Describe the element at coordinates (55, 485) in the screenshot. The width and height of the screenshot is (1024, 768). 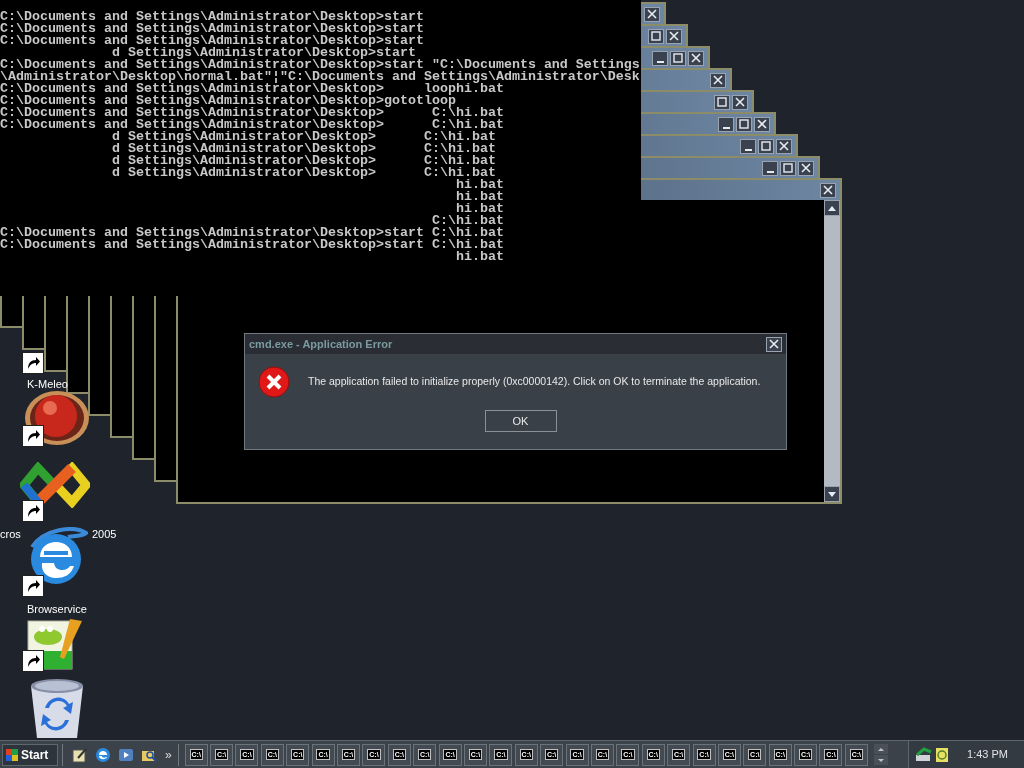
I see `knot-logo-icon` at that location.